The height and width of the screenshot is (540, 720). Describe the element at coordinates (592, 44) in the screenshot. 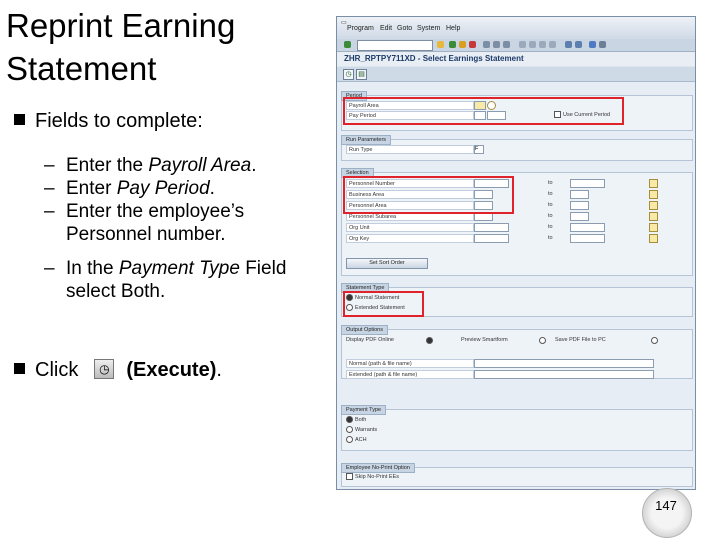

I see `help-icon` at that location.